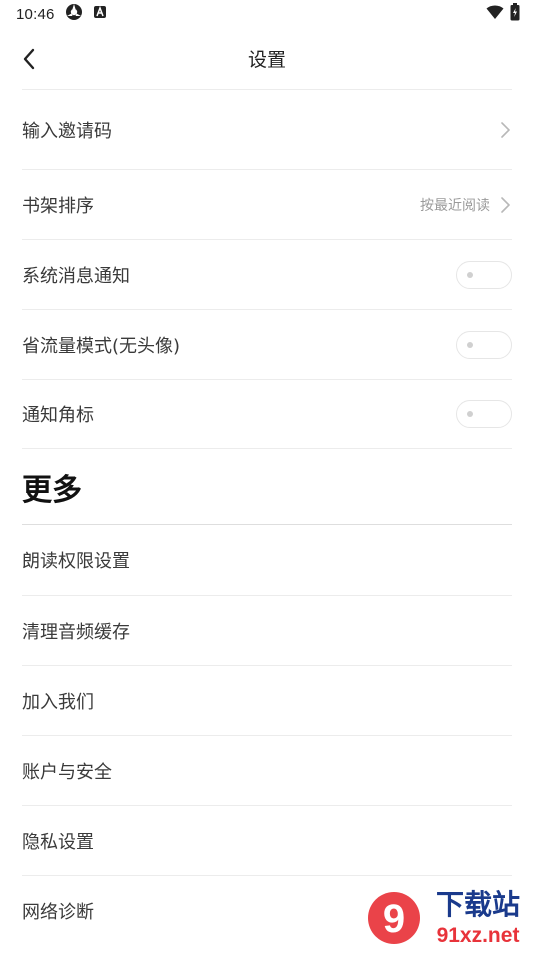  I want to click on more-item: 朗读权限设置, so click(267, 560).